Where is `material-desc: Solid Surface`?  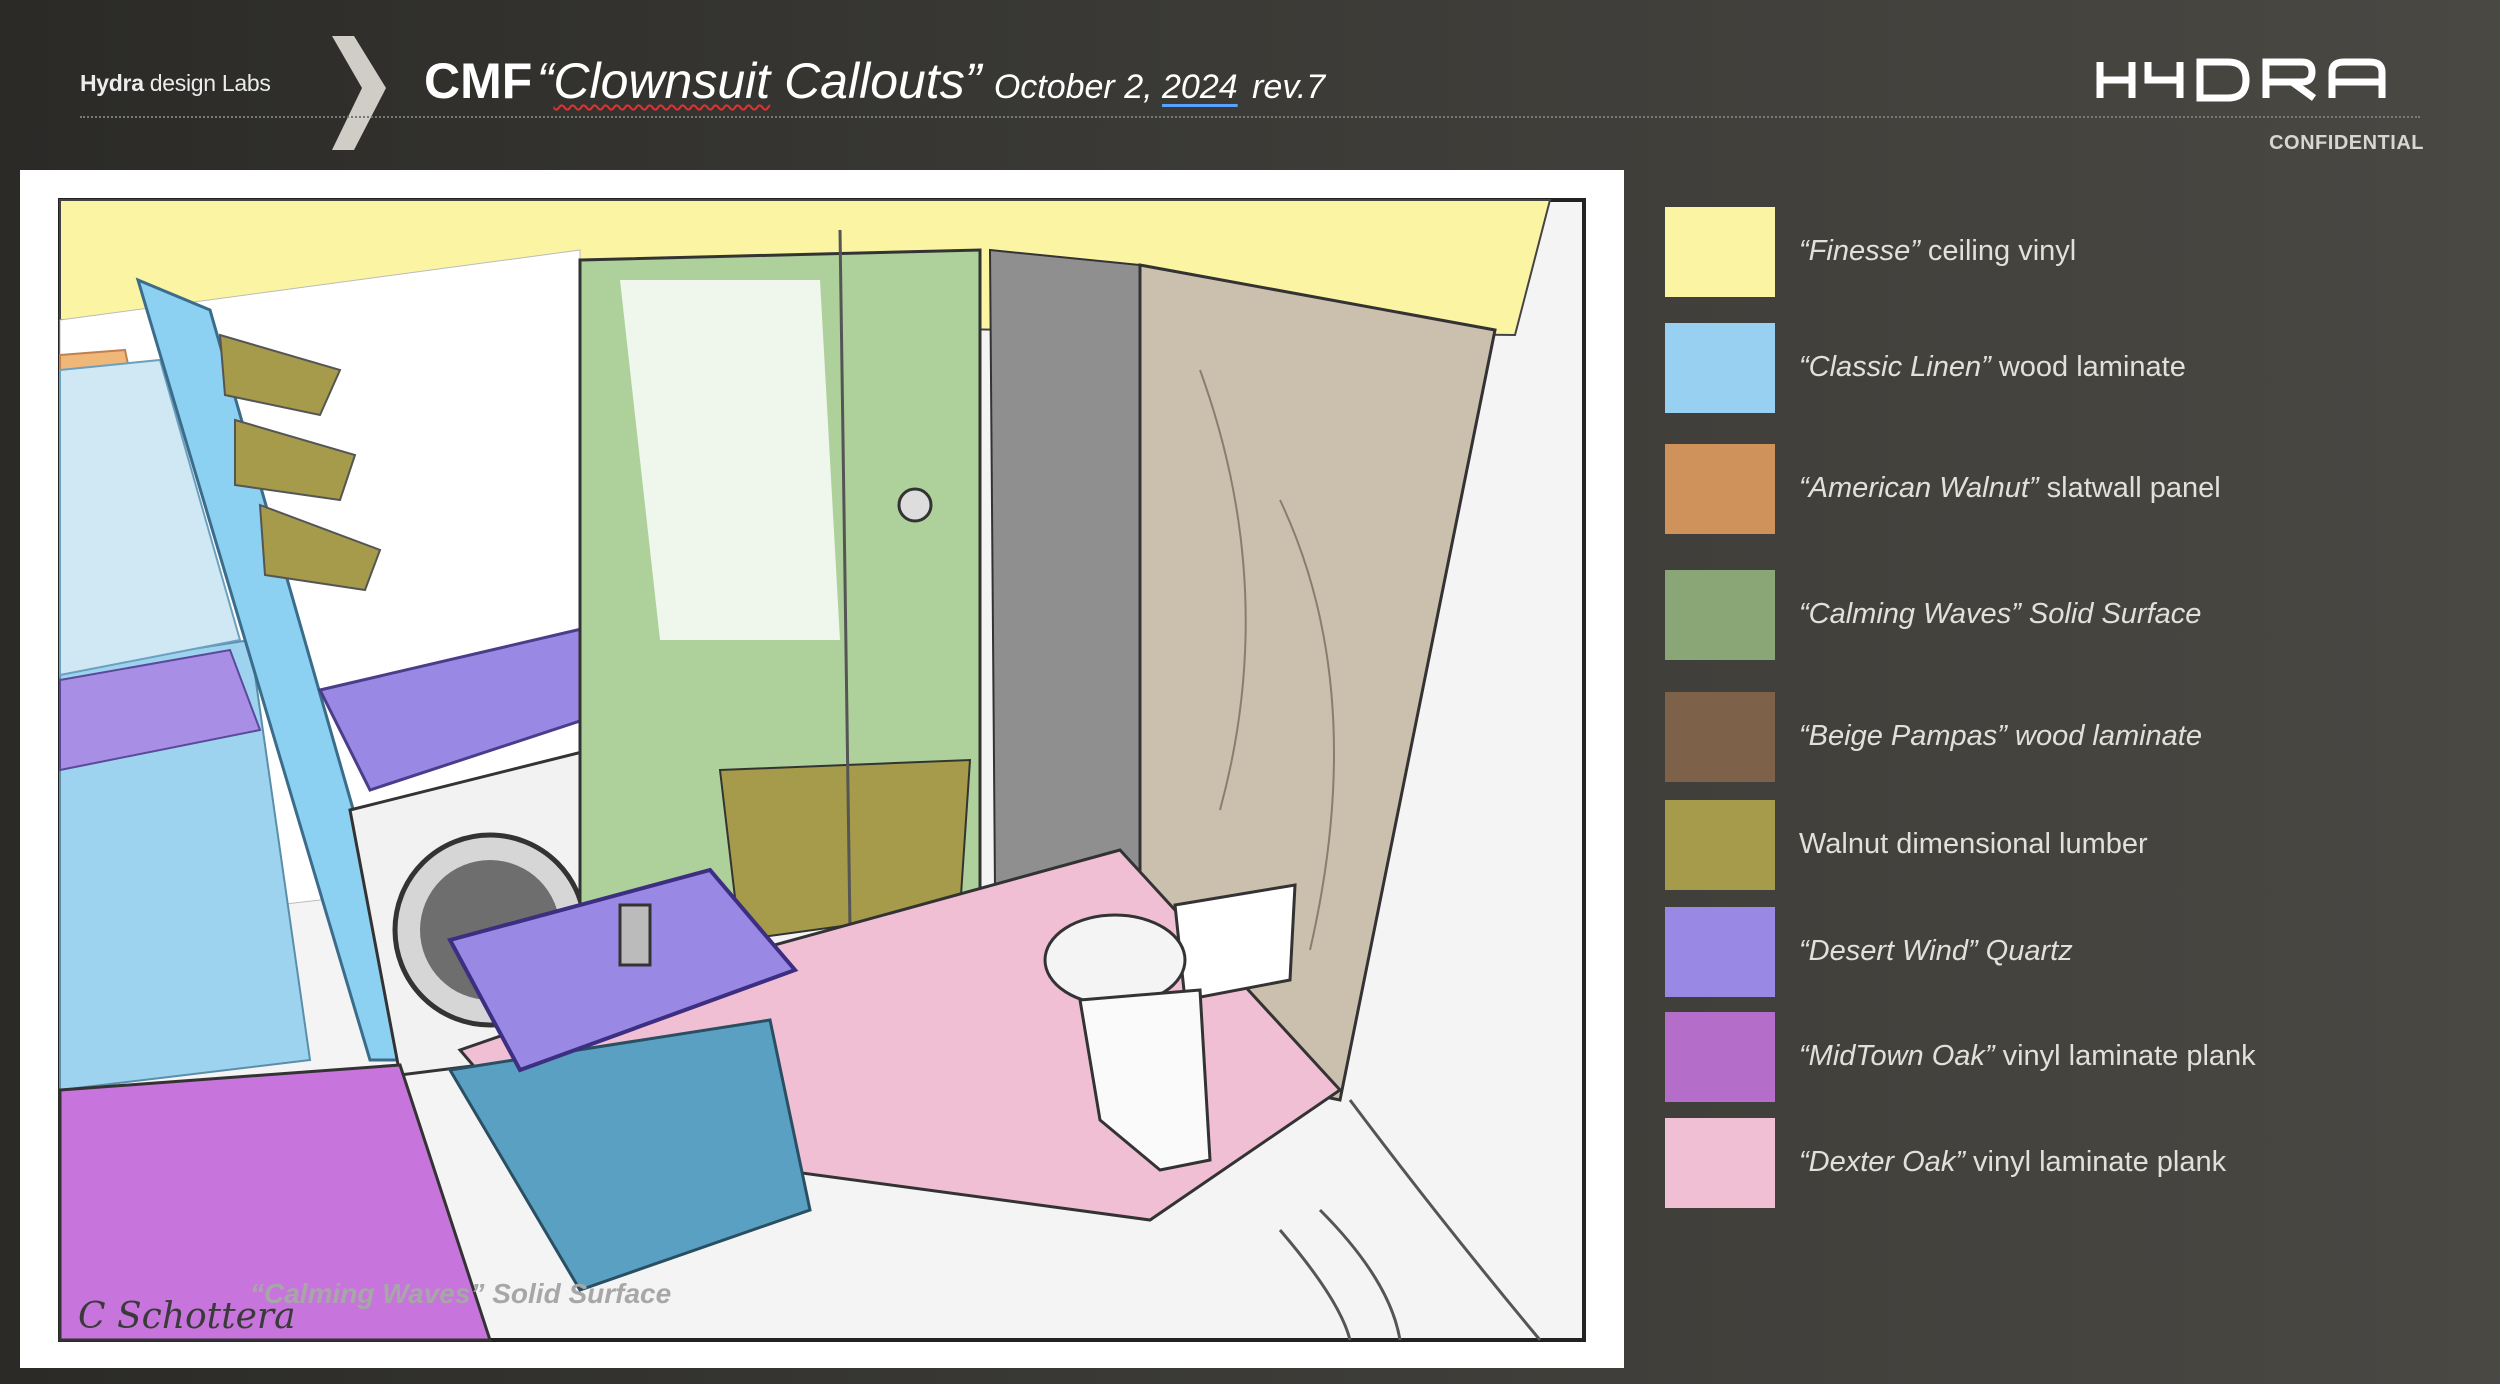
material-desc: Solid Surface is located at coordinates (2111, 614).